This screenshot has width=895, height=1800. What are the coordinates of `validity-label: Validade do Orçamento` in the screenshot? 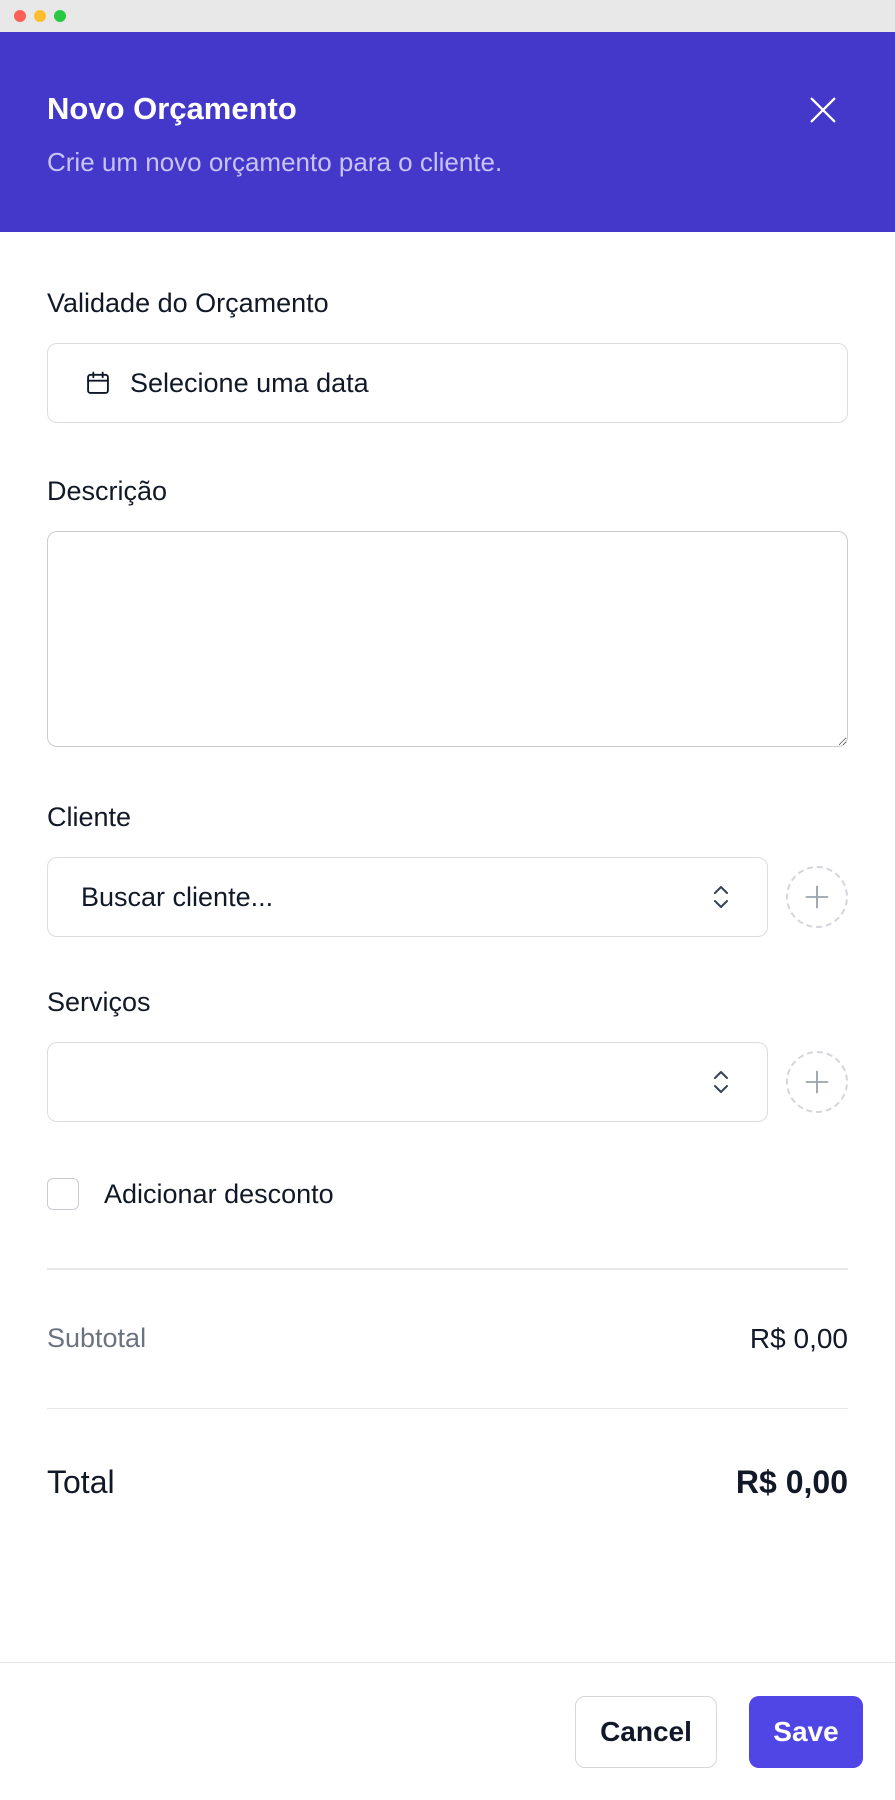 It's located at (188, 303).